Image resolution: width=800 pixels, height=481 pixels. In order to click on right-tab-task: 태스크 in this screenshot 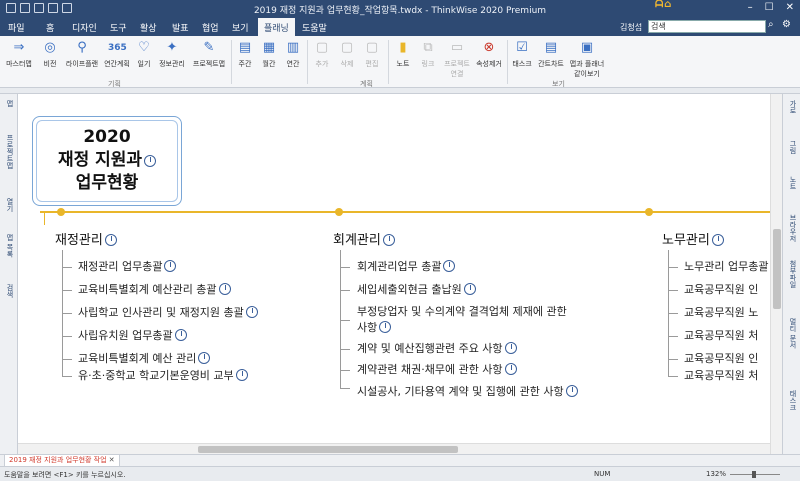, I will do `click(792, 400)`.